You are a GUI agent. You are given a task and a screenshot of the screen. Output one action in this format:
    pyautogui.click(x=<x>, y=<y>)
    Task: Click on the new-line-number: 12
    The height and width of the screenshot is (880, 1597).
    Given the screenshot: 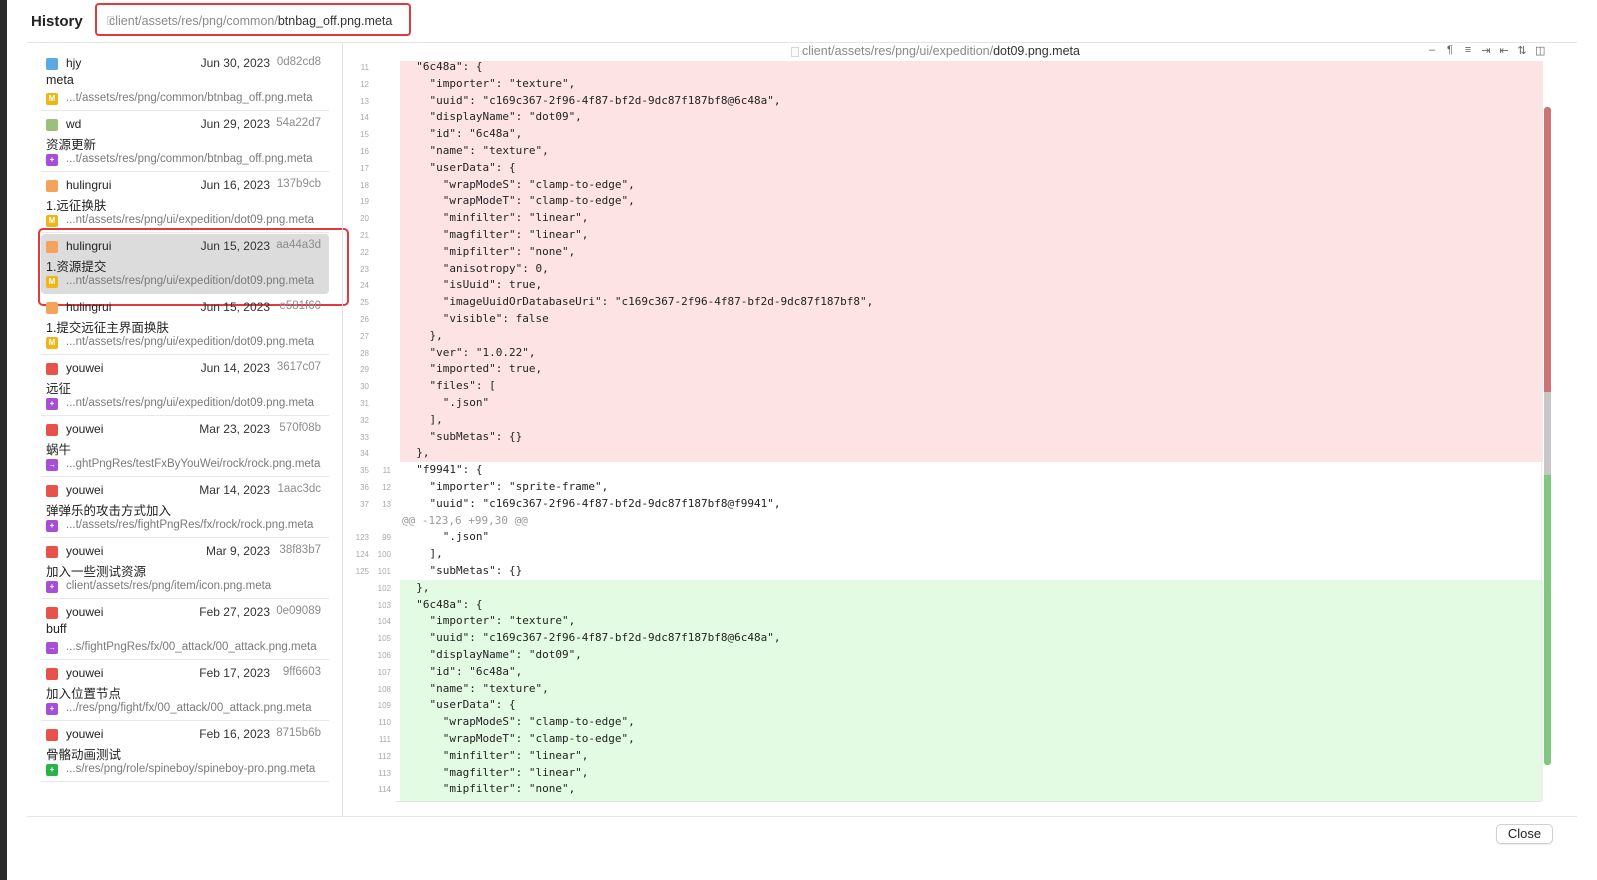 What is the action you would take?
    pyautogui.click(x=386, y=487)
    